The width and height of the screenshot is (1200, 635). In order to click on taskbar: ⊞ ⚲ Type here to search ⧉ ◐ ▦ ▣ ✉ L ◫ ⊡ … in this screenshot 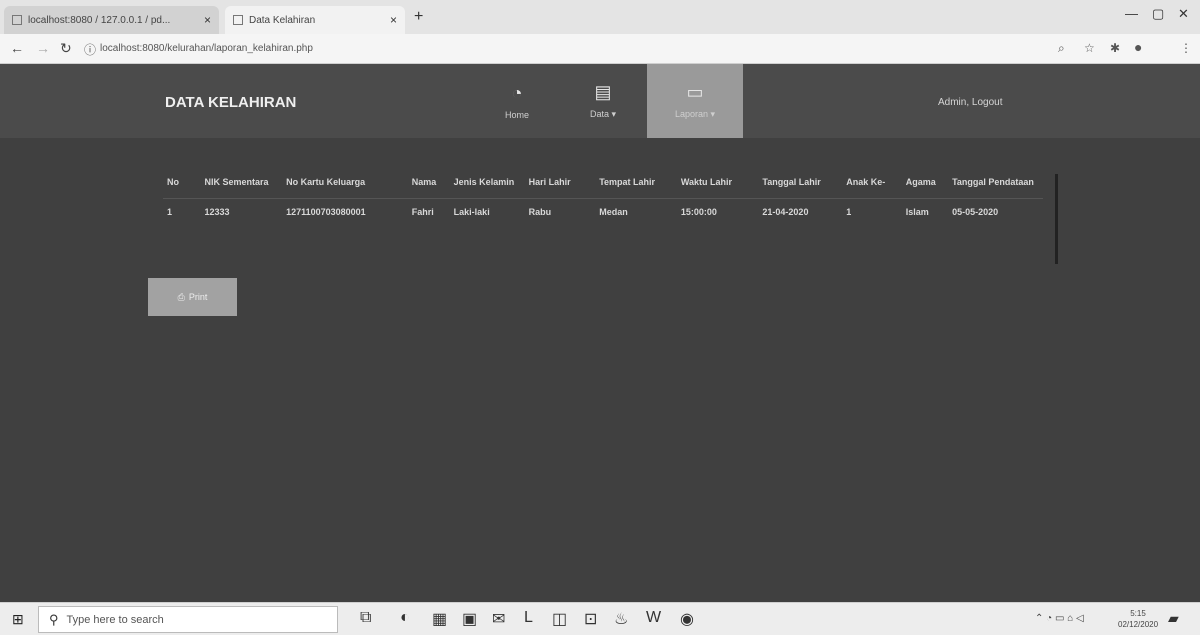, I will do `click(600, 618)`.